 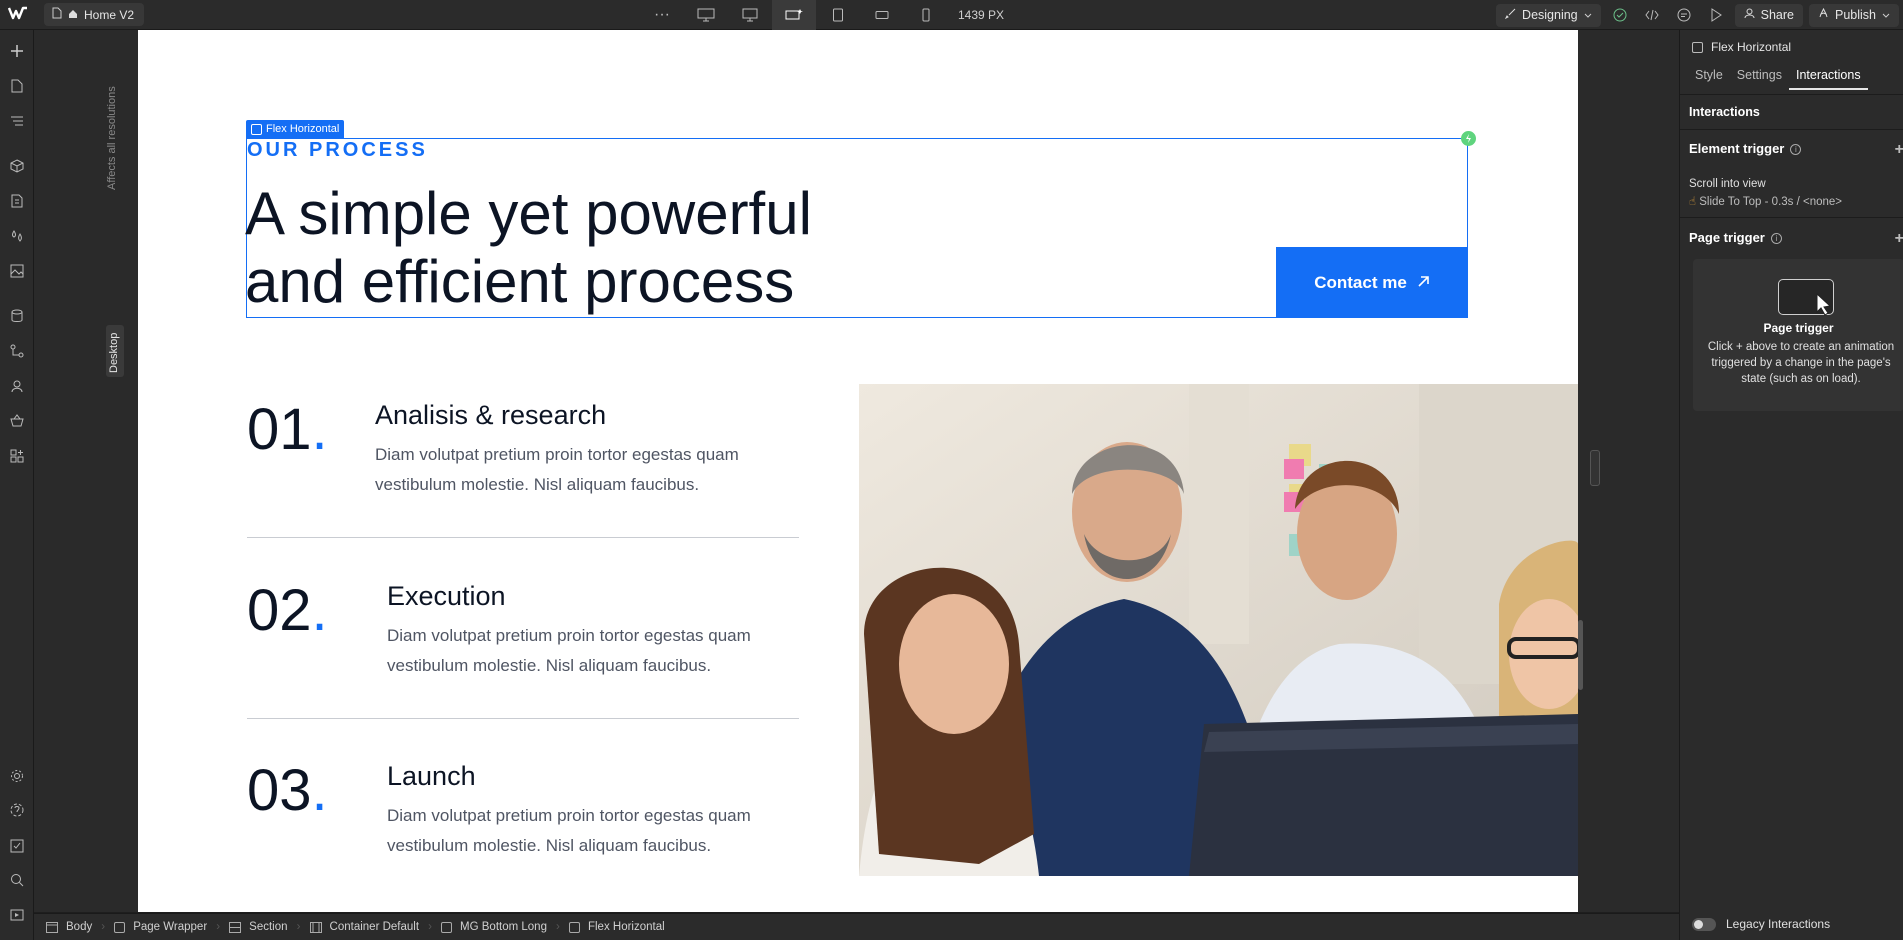 I want to click on components-icon, so click(x=17, y=166).